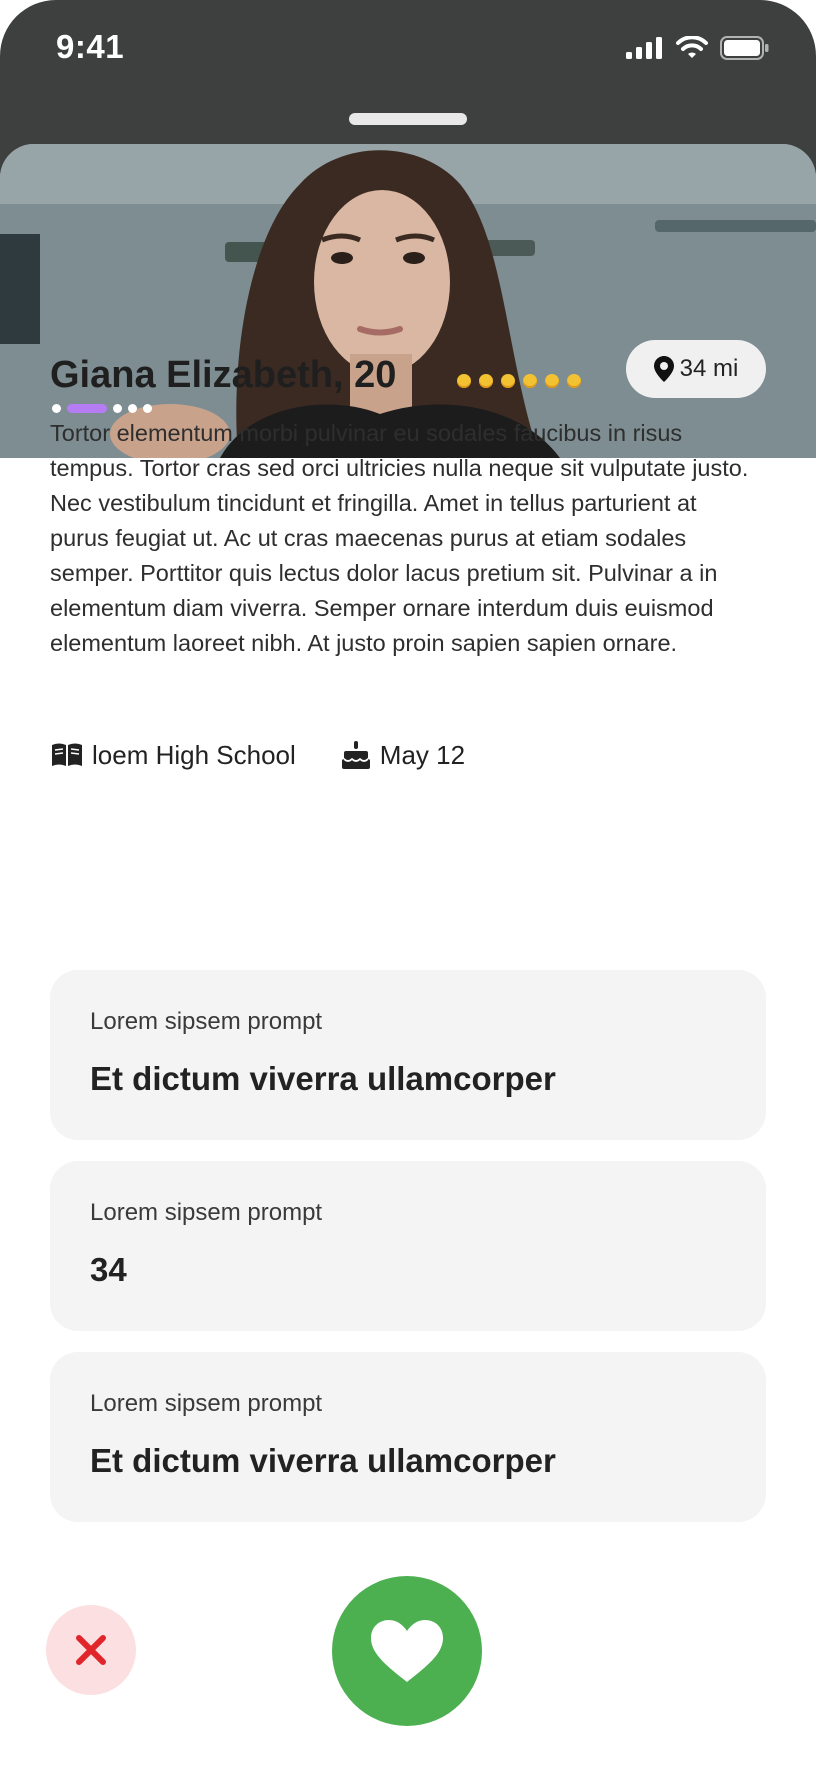 Image resolution: width=816 pixels, height=1768 pixels. Describe the element at coordinates (90, 46) in the screenshot. I see `status-time: 9:41` at that location.